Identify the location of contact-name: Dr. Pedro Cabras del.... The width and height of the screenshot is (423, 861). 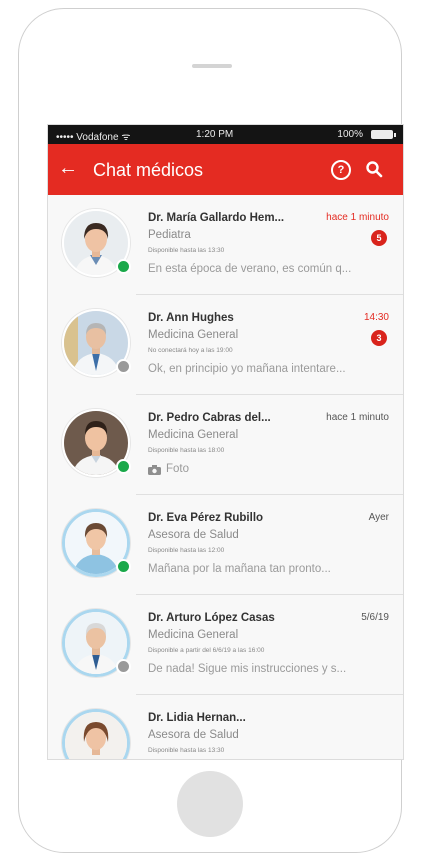
(209, 418).